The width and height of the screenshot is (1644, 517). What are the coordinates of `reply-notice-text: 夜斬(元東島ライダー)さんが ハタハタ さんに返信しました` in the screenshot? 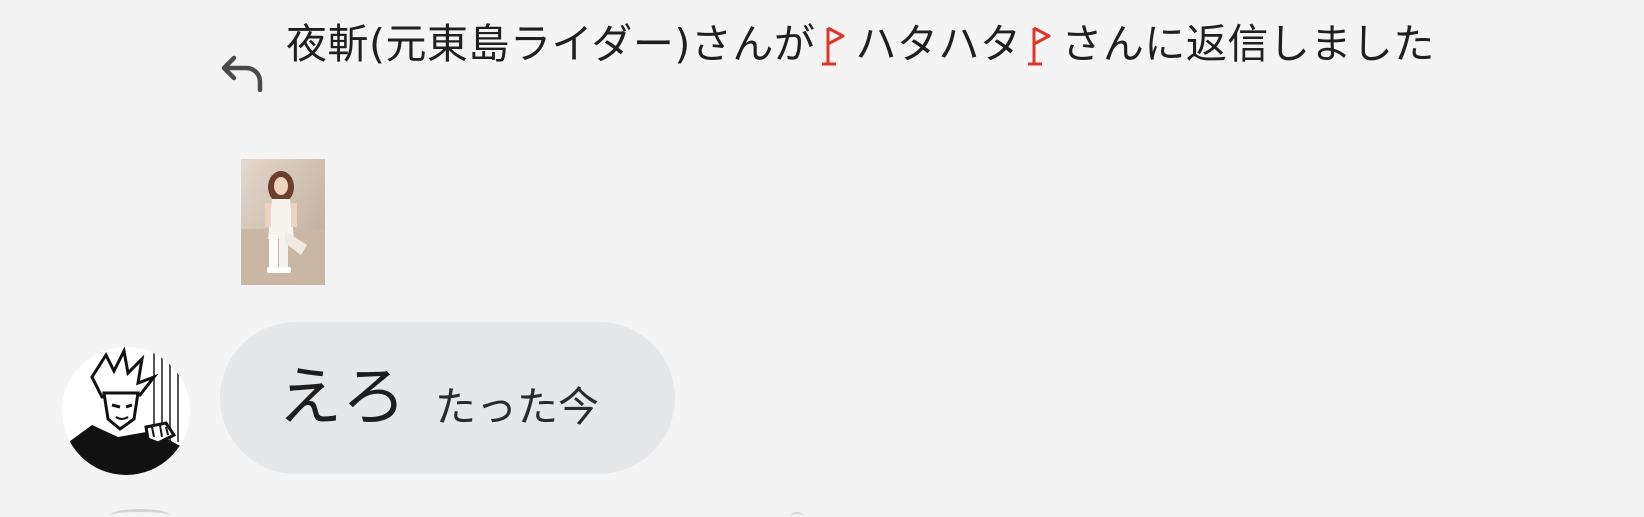 It's located at (931, 44).